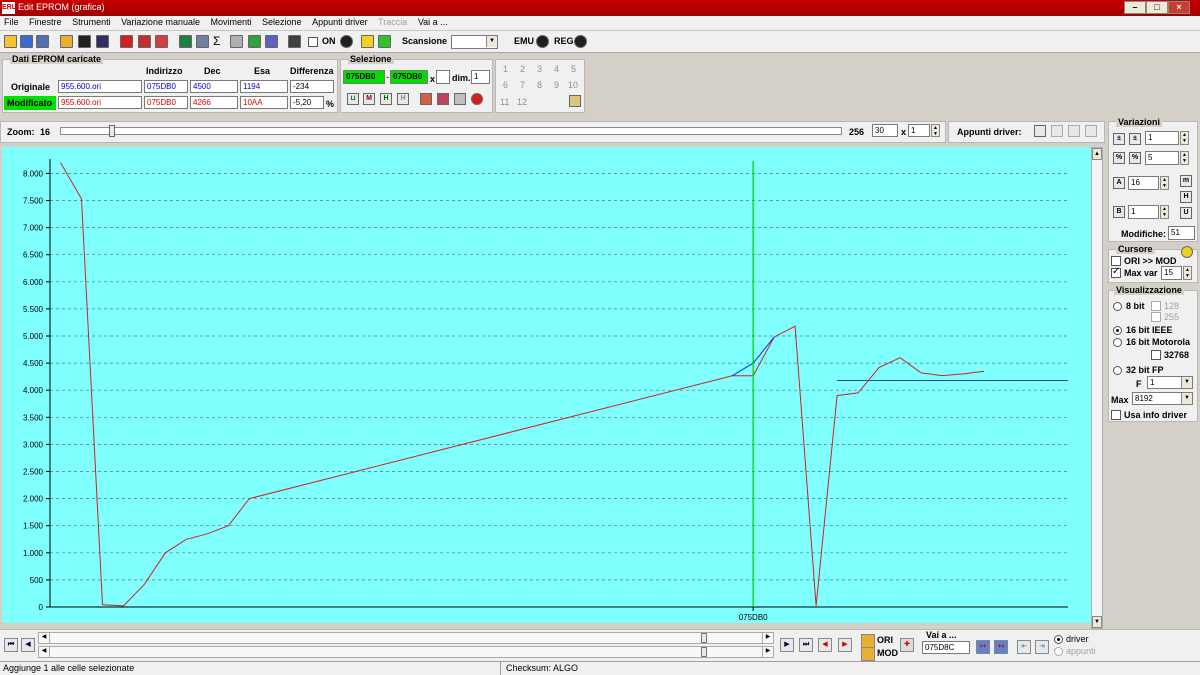 This screenshot has height=675, width=1200. I want to click on scroll-down-icon: ▼, so click(1097, 622).